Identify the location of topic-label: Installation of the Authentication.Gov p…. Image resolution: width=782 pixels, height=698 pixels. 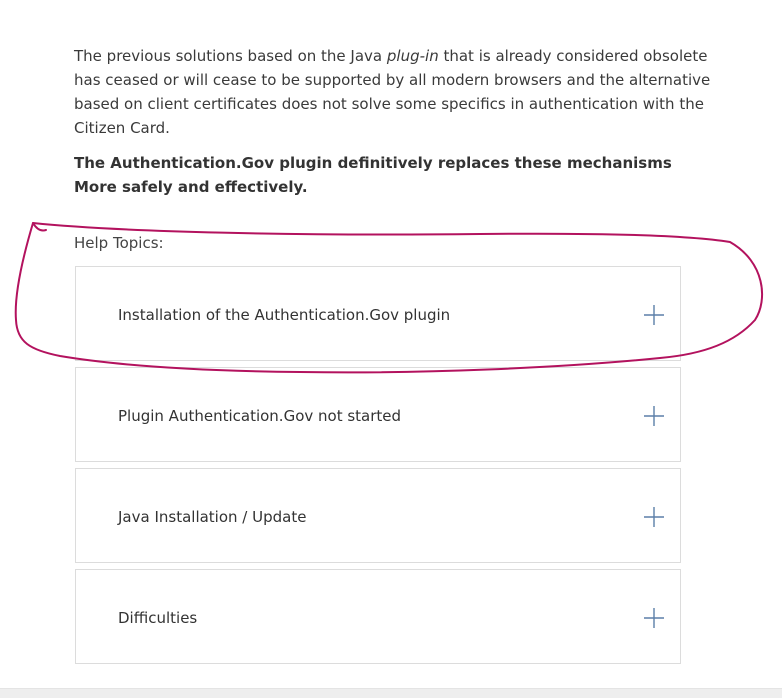
(284, 315).